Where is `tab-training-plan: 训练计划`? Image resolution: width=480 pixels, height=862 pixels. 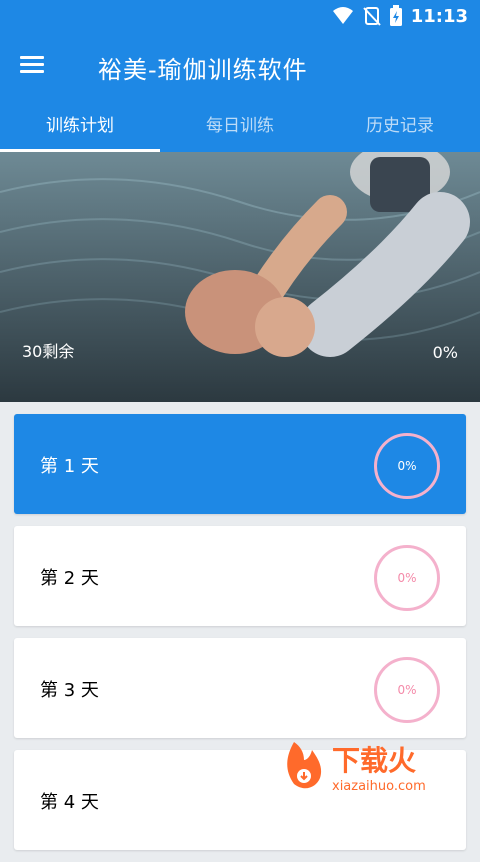 tab-training-plan: 训练计划 is located at coordinates (80, 127).